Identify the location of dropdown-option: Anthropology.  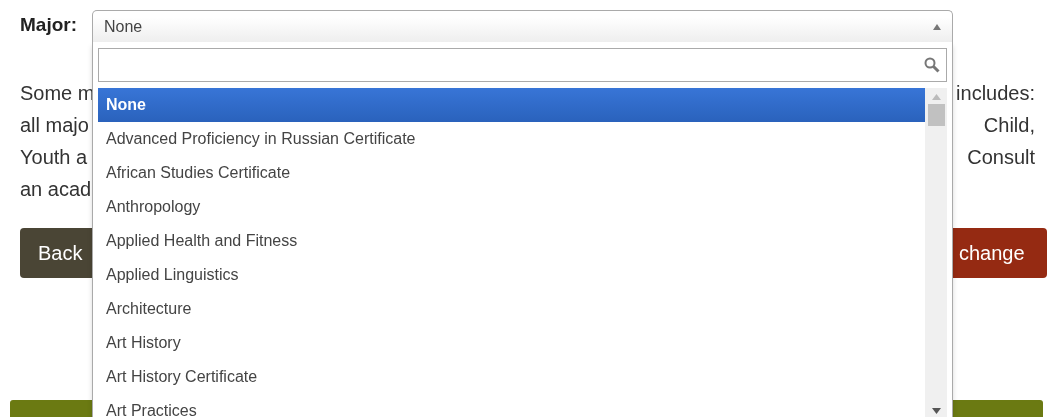
(511, 207).